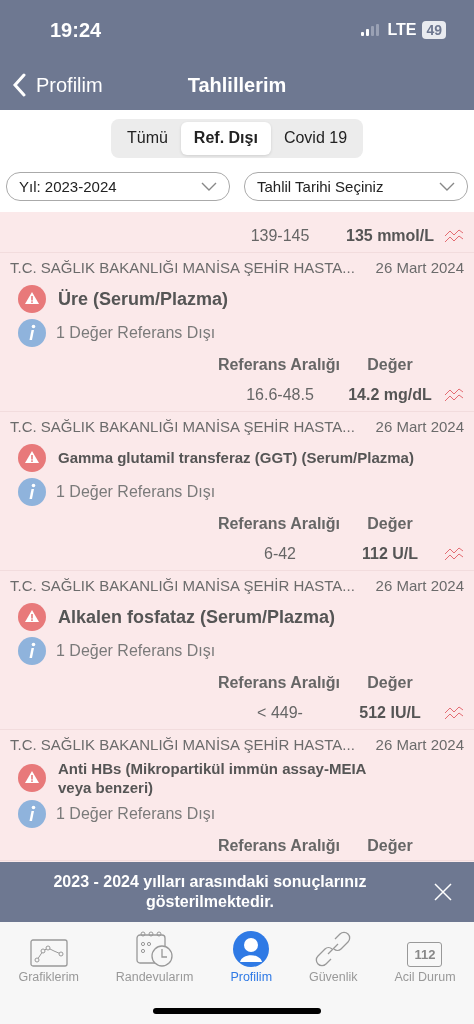 The height and width of the screenshot is (1024, 474). I want to click on segment-tab: Covid 19, so click(315, 138).